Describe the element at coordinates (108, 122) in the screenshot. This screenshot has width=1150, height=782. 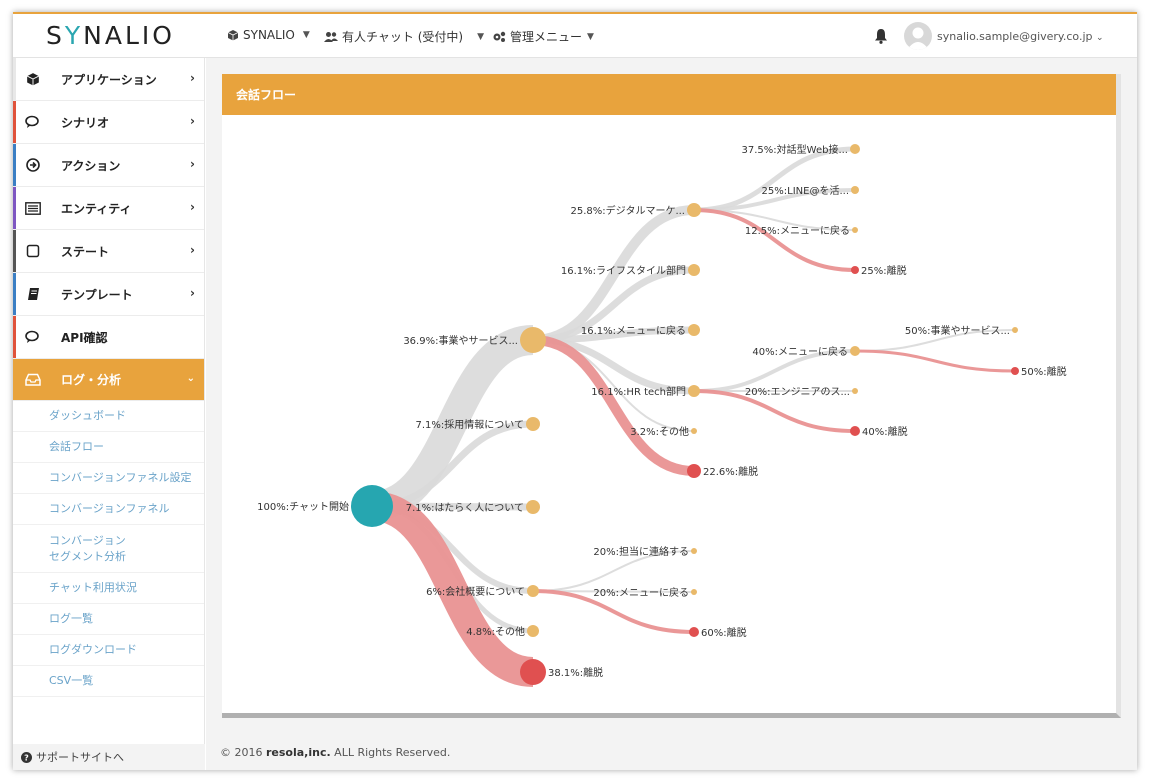
I see `sidebar-item-scenario: シナリオ ›` at that location.